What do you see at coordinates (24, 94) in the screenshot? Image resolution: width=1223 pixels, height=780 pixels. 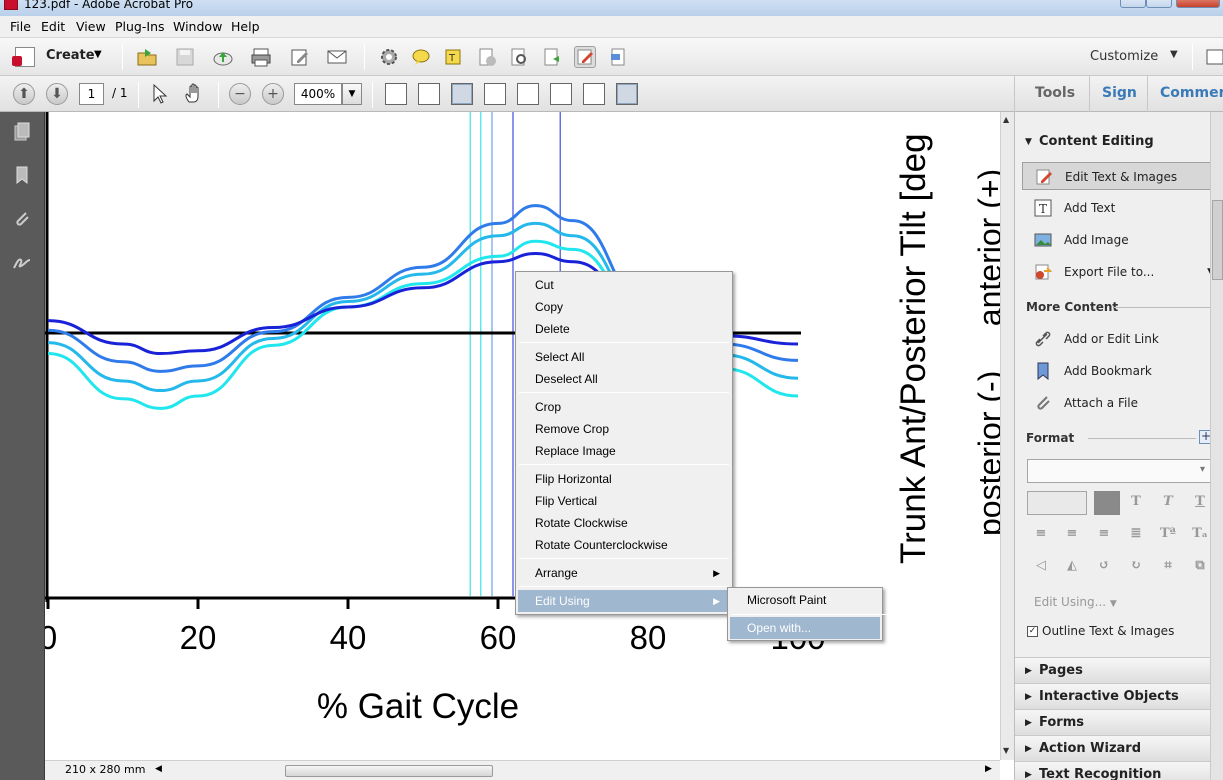 I see `previous-page-button: ⬆` at bounding box center [24, 94].